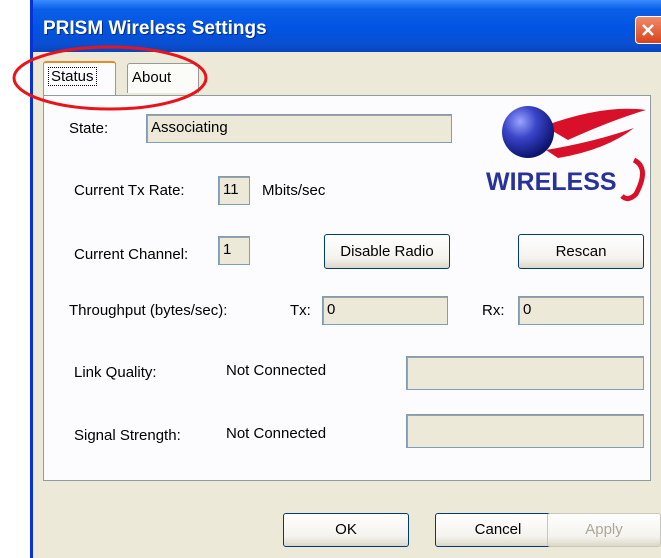 The width and height of the screenshot is (661, 558). I want to click on signal-strength-value: Not Connected, so click(276, 433).